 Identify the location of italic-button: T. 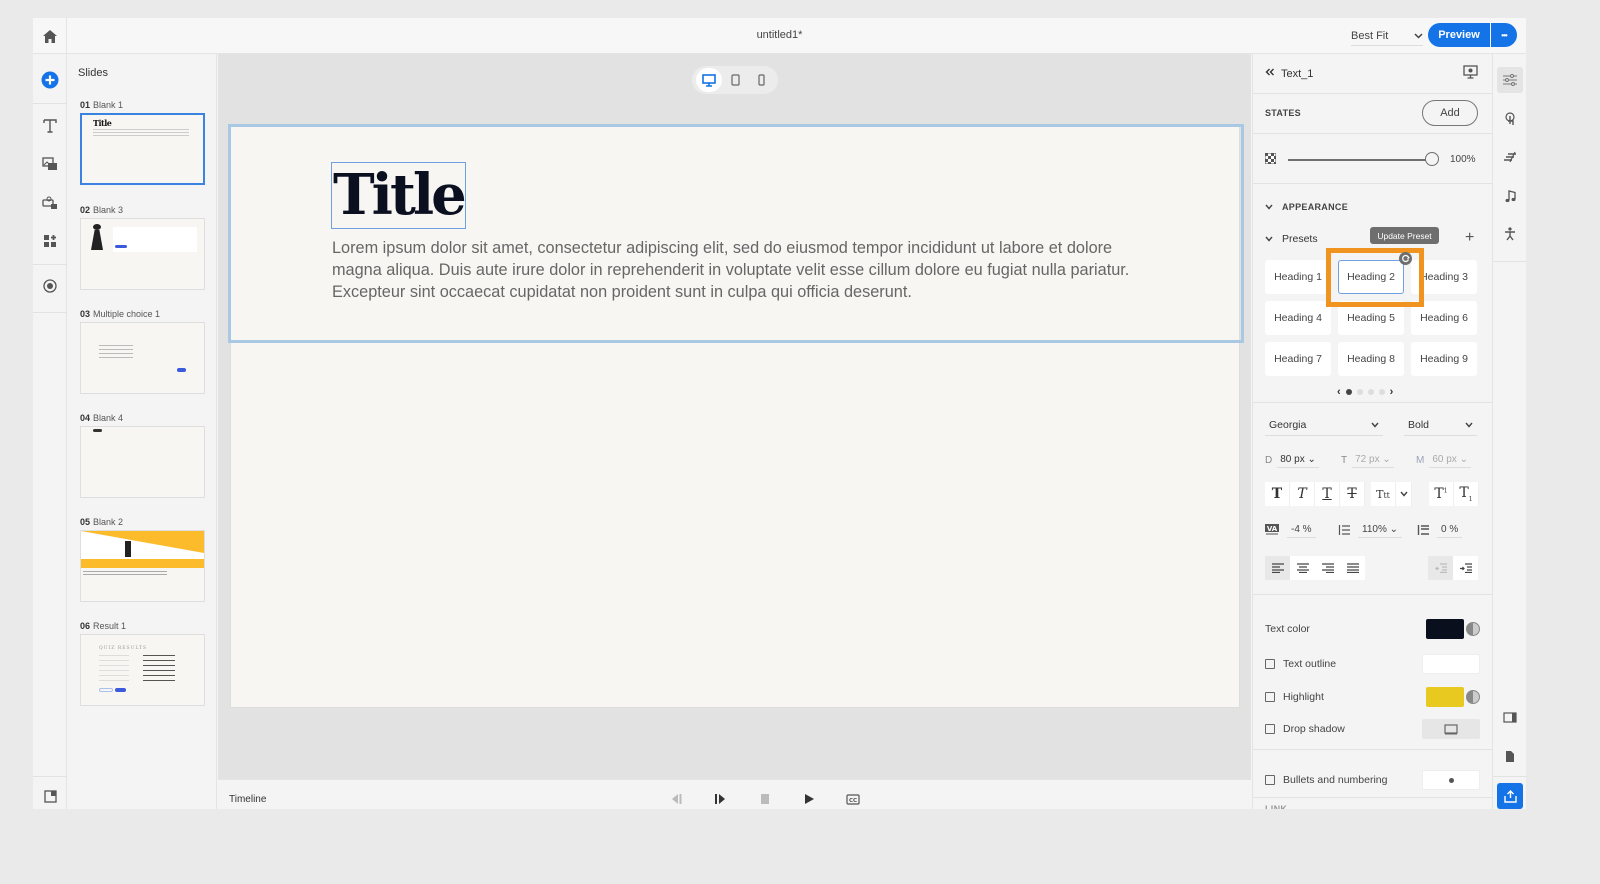
(1302, 494).